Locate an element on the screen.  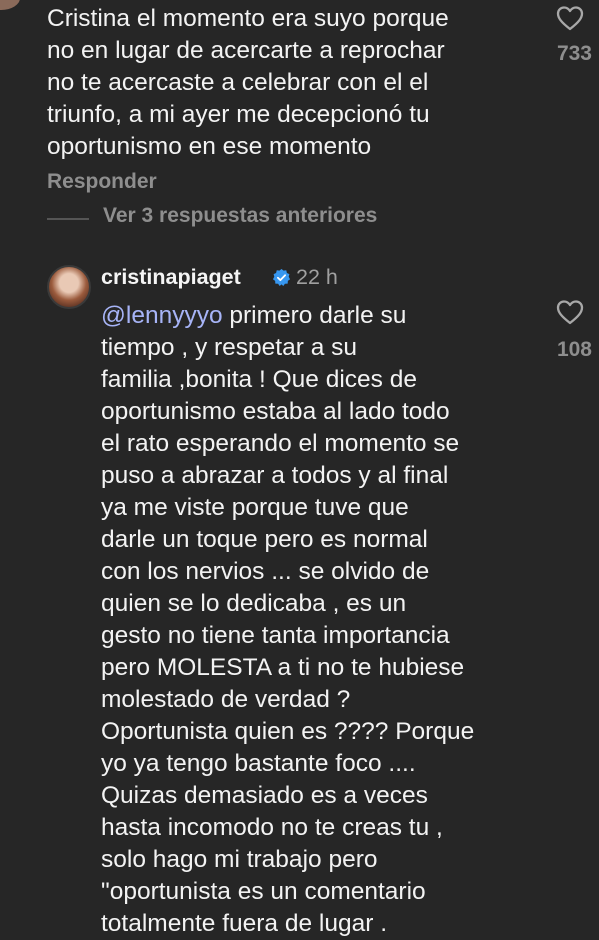
reply-button: Responder is located at coordinates (102, 182).